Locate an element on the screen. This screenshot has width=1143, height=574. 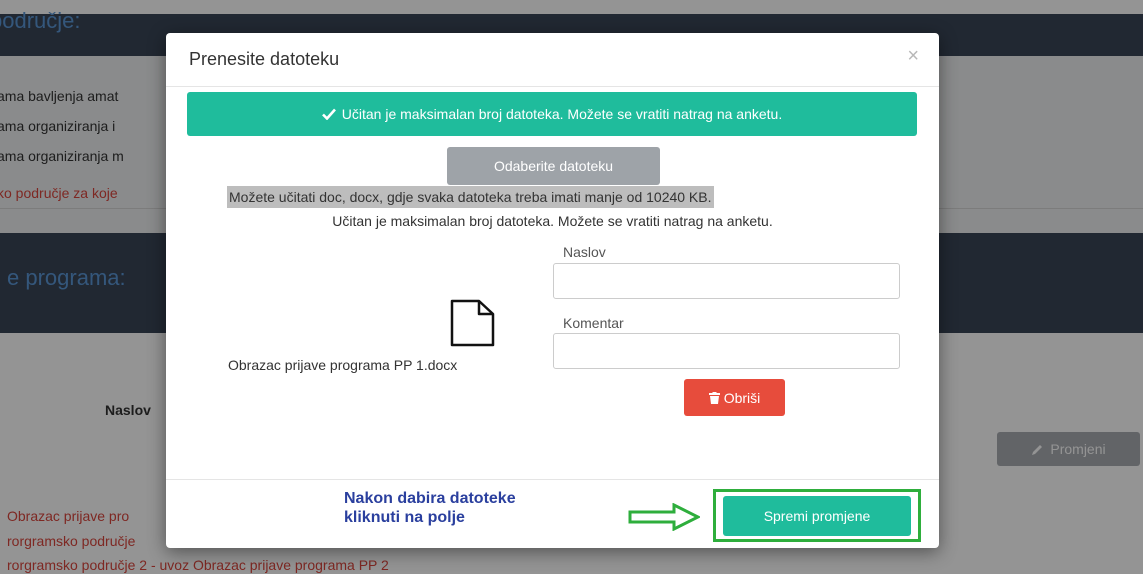
arrow-right-icon is located at coordinates (664, 517).